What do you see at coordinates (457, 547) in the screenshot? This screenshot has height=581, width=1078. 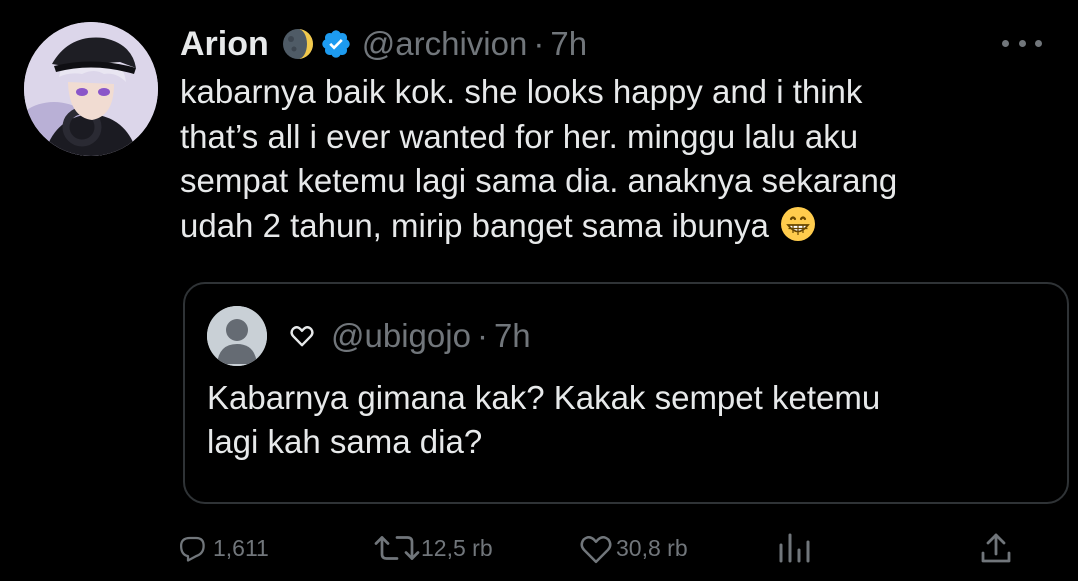 I see `retweet-count: 12,5 rb` at bounding box center [457, 547].